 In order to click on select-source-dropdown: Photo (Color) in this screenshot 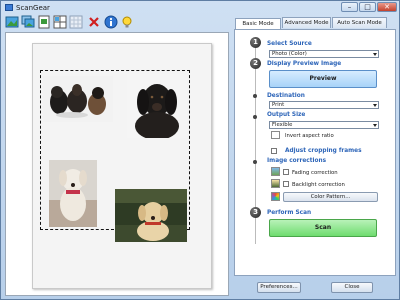, I will do `click(324, 54)`.